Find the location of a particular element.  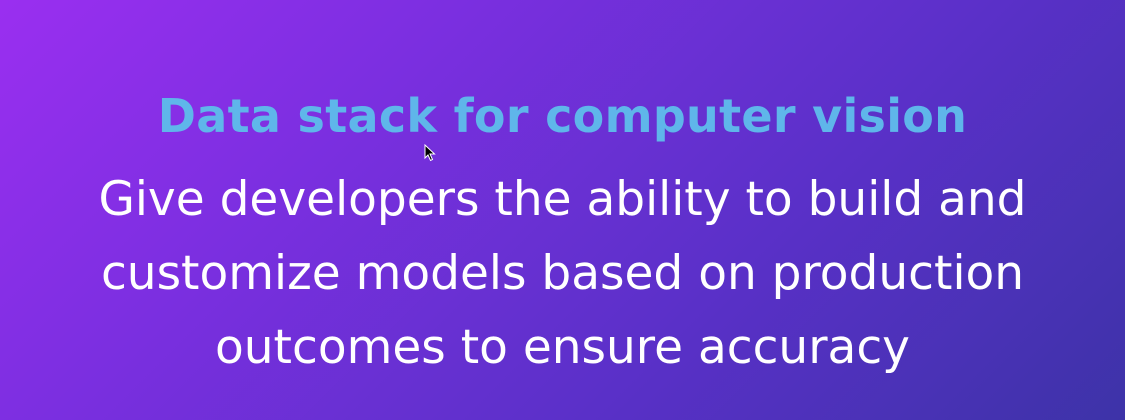

mouse-pointer-icon is located at coordinates (430, 153).